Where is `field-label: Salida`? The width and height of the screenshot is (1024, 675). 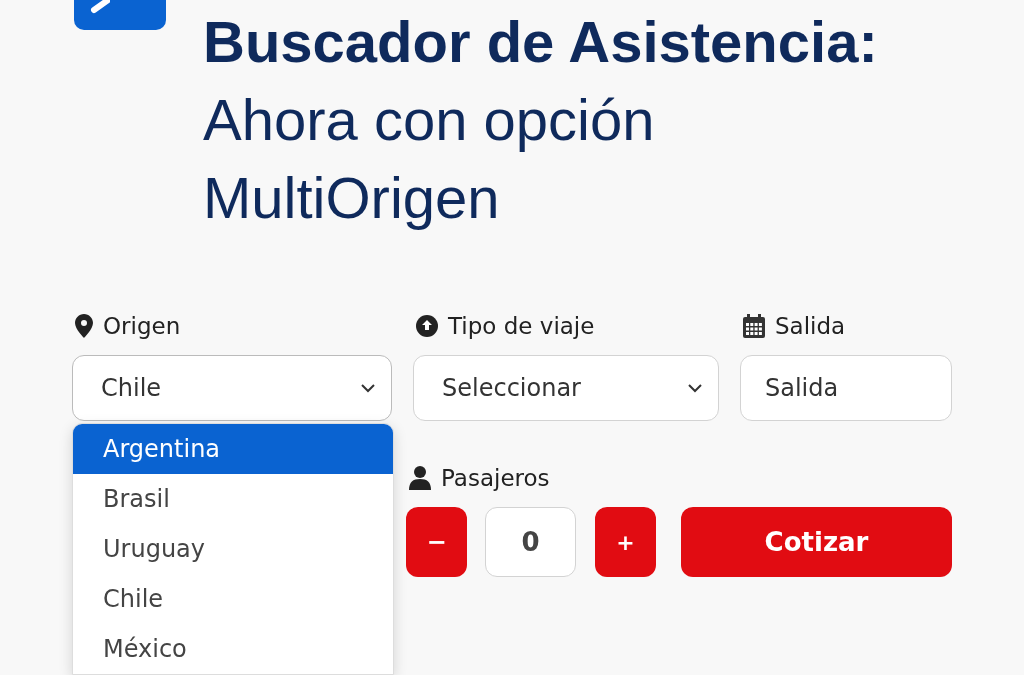 field-label: Salida is located at coordinates (810, 326).